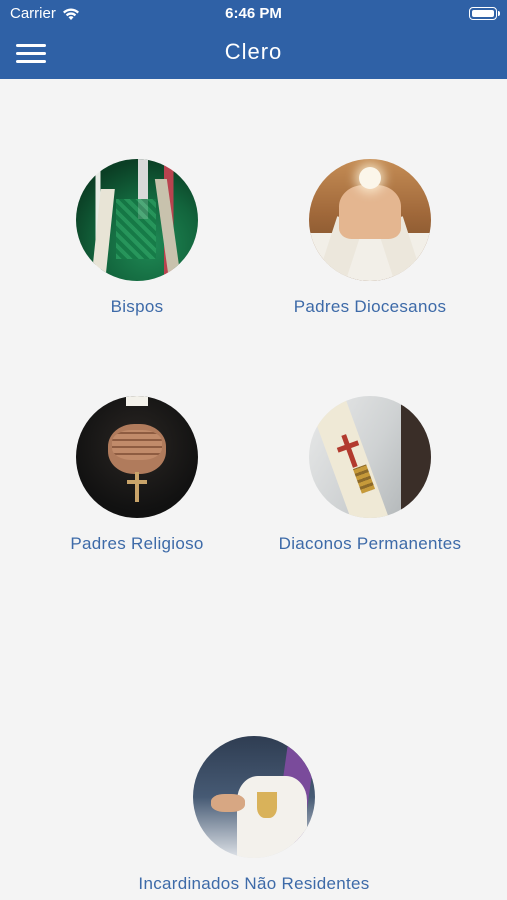  Describe the element at coordinates (137, 306) in the screenshot. I see `tile-label: Bispos` at that location.